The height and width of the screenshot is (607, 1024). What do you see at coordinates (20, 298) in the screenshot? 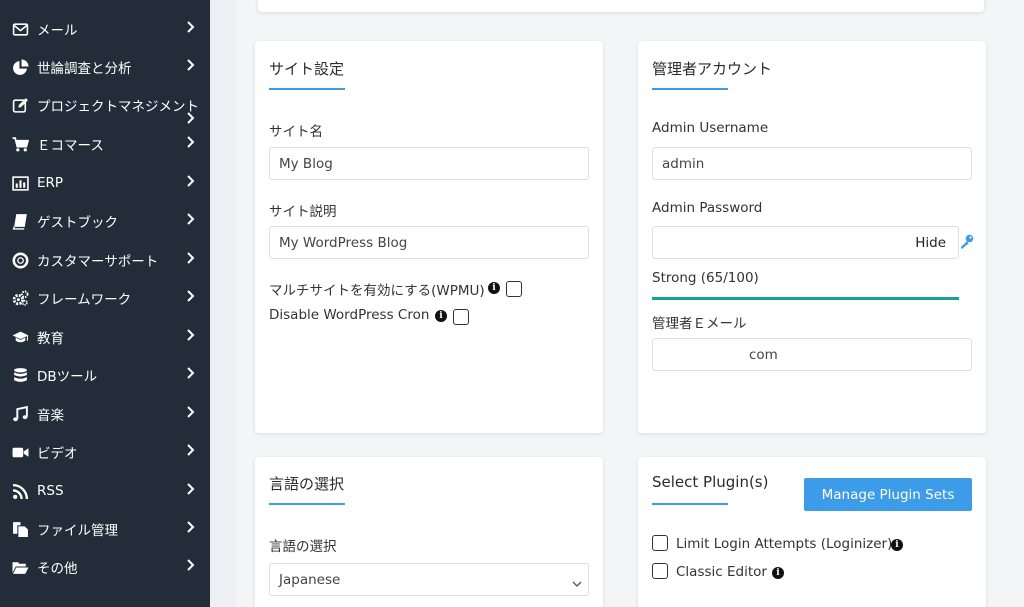
I see `cogs-icon` at bounding box center [20, 298].